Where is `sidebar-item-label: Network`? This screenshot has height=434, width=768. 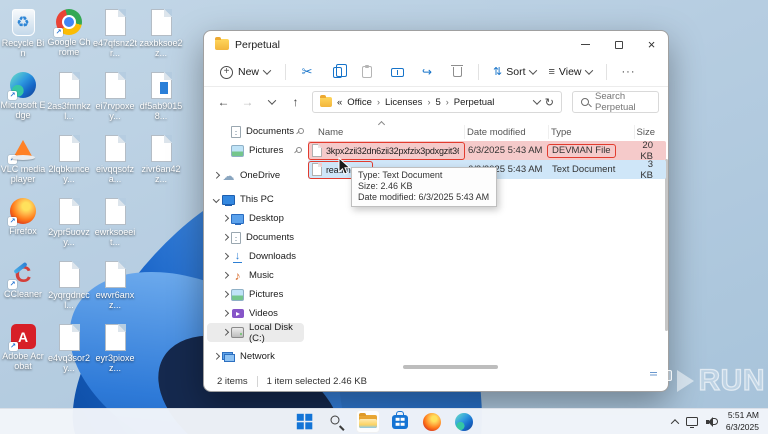 sidebar-item-label: Network is located at coordinates (257, 356).